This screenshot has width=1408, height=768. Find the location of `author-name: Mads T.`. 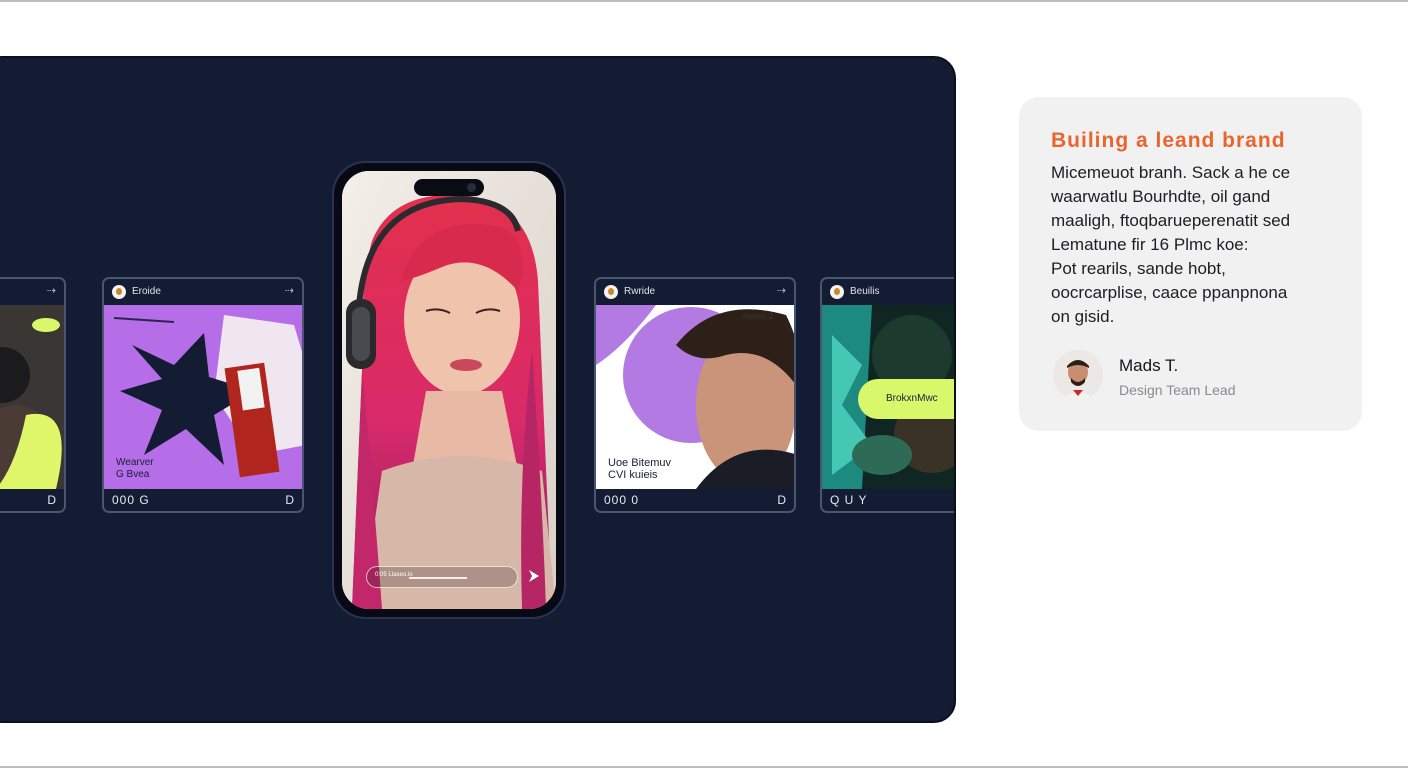

author-name: Mads T. is located at coordinates (1149, 365).